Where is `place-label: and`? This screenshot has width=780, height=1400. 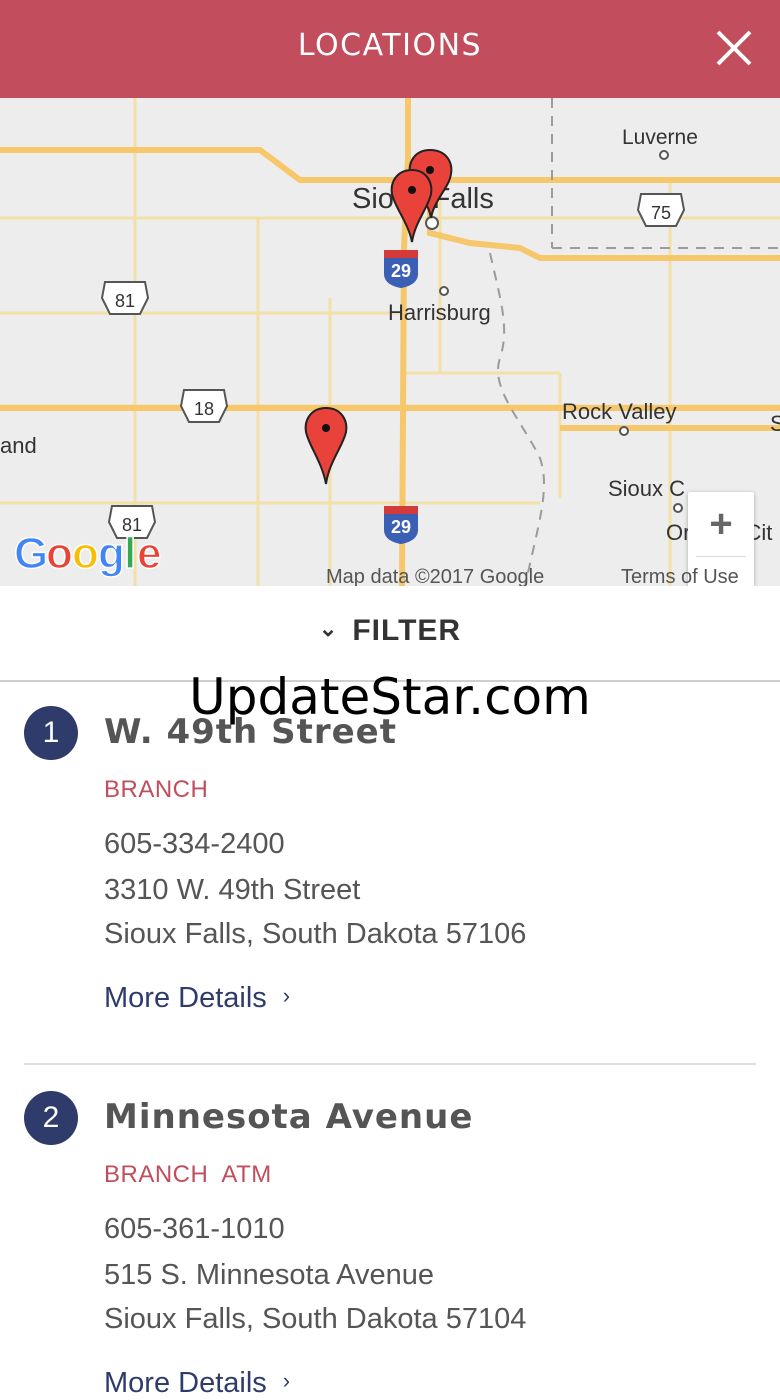
place-label: and is located at coordinates (18, 445).